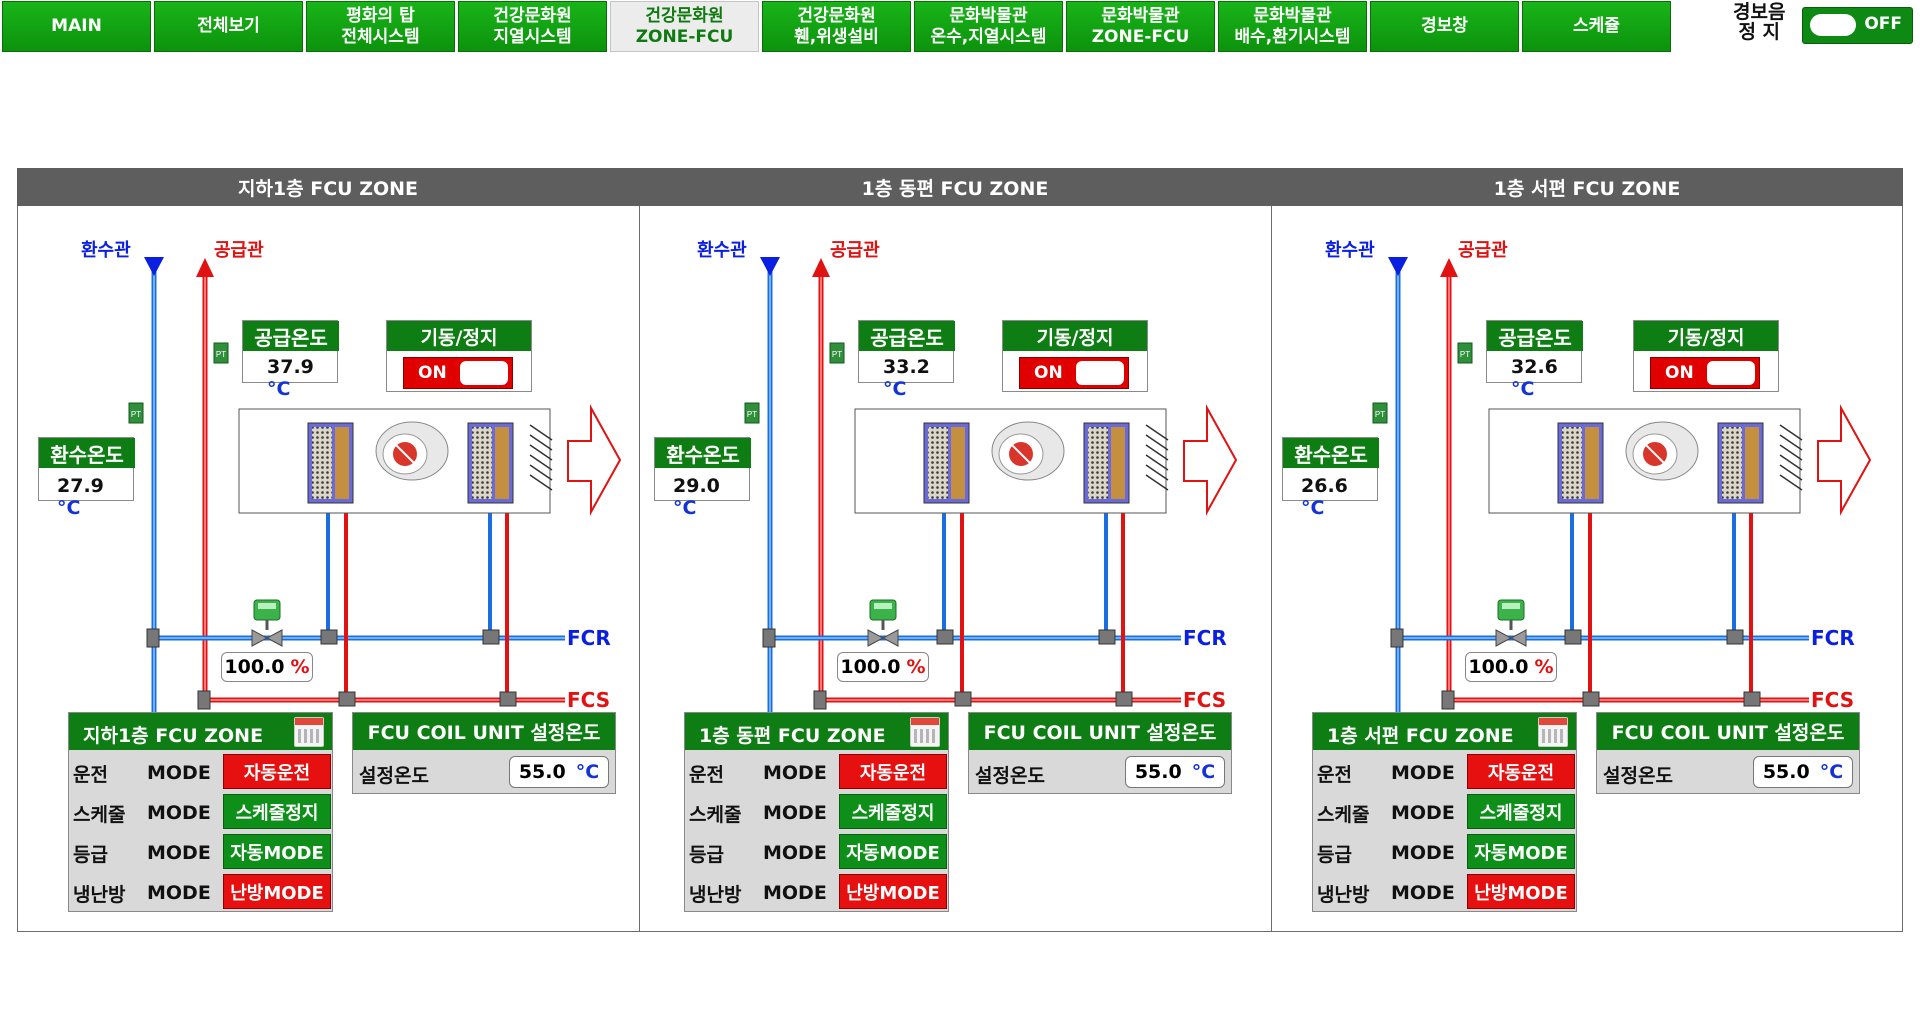 This screenshot has width=1920, height=1012. Describe the element at coordinates (1679, 373) in the screenshot. I see `start-stop-state: ON` at that location.